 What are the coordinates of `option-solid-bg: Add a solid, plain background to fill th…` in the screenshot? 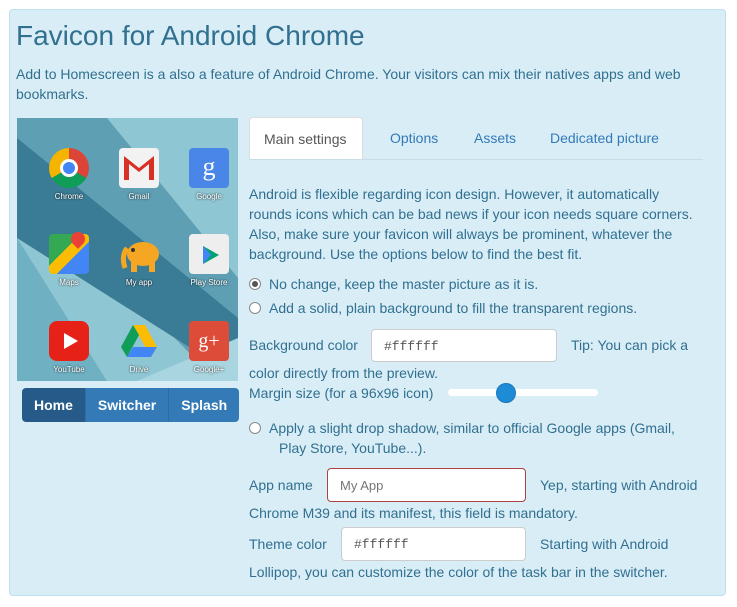 It's located at (443, 308).